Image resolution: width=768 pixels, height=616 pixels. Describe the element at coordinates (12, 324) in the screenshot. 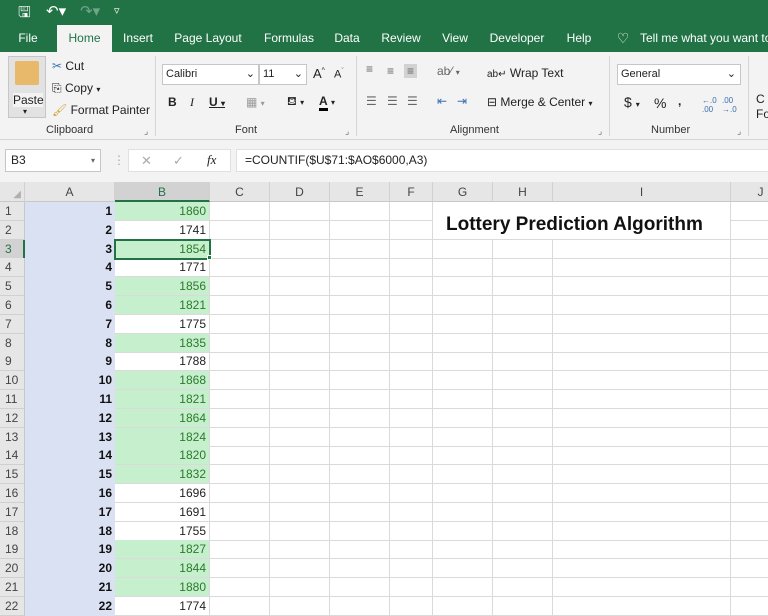

I see `row-header: 7` at that location.